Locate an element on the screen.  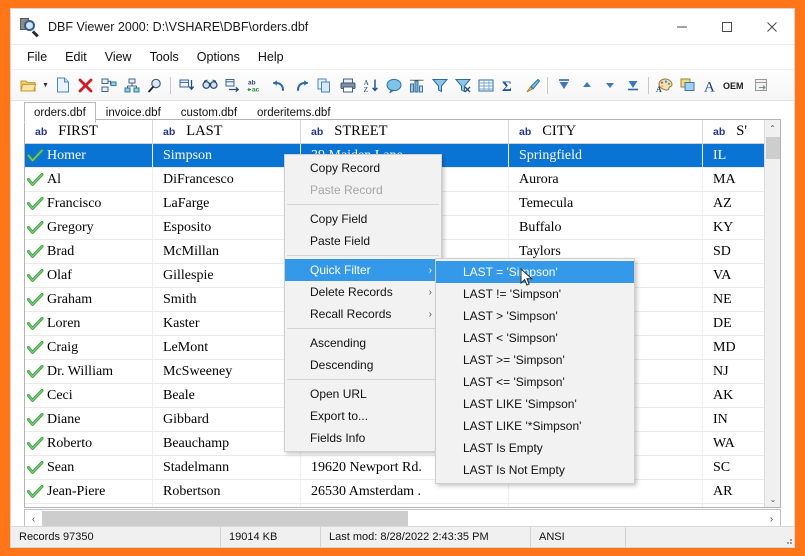
new-file-icon is located at coordinates (62, 85).